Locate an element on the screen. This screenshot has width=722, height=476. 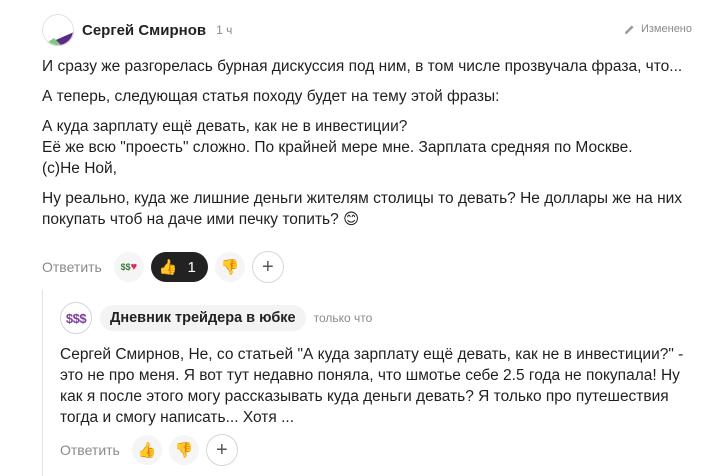
edited-text: Изменено is located at coordinates (666, 29).